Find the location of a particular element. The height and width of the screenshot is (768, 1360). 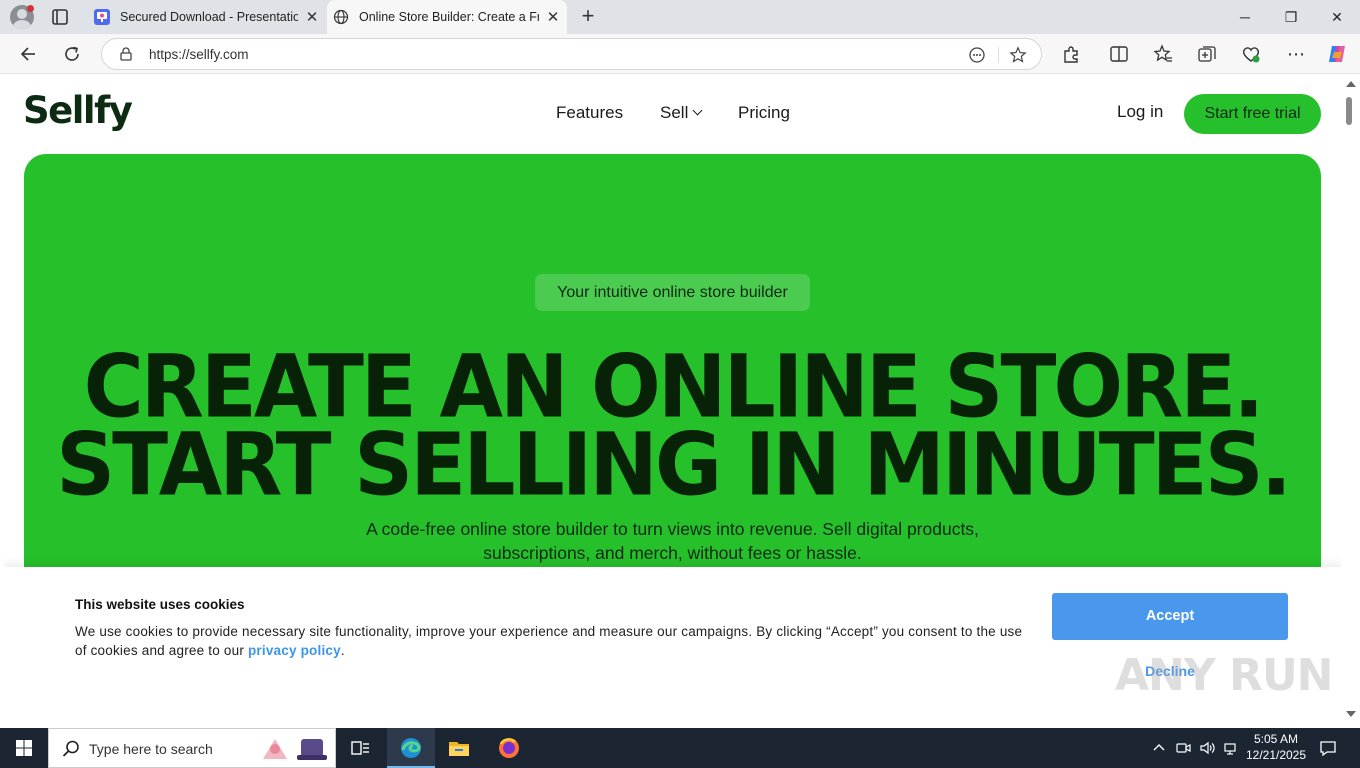

tab-title: Secured Download - Presentation is located at coordinates (209, 17).